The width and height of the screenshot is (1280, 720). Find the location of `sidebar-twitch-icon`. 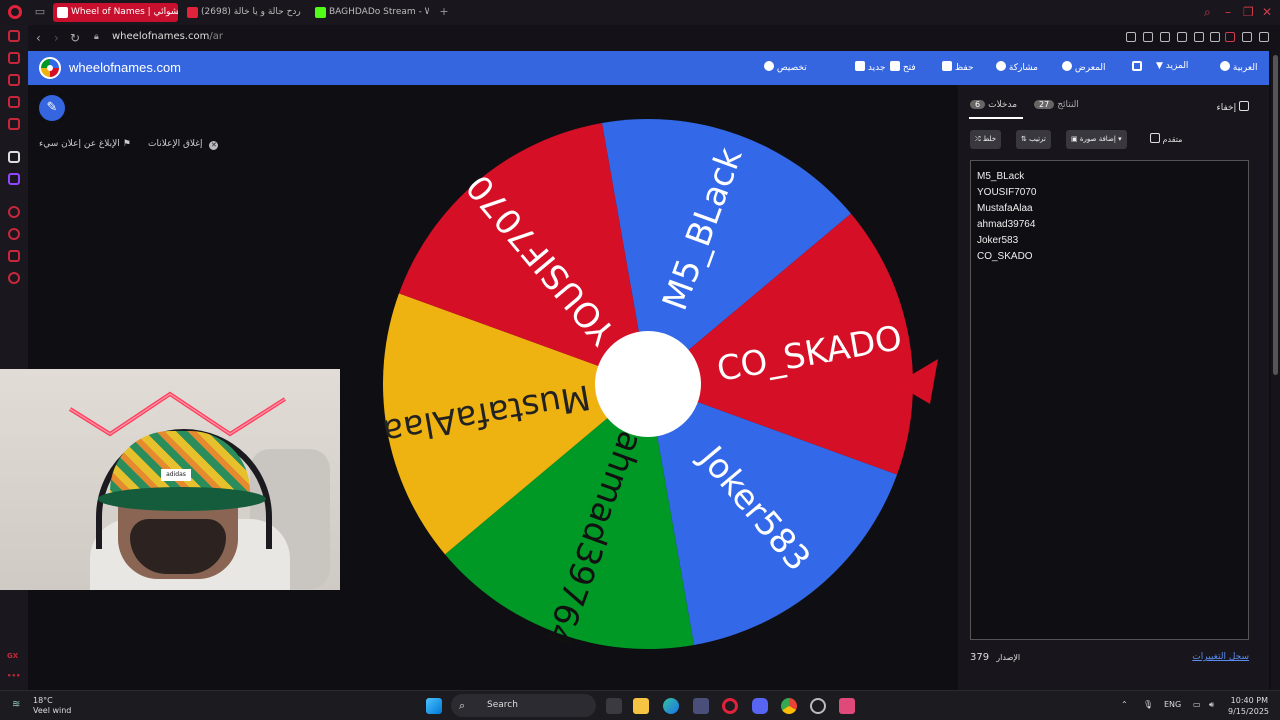

sidebar-twitch-icon is located at coordinates (14, 179).